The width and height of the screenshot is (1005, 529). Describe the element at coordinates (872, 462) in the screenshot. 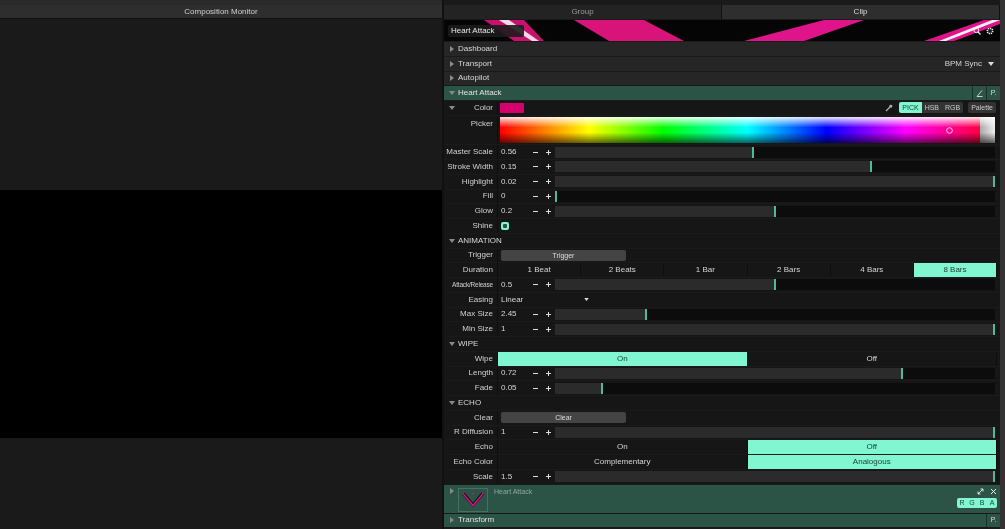

I see `segment-option: Analogous` at that location.